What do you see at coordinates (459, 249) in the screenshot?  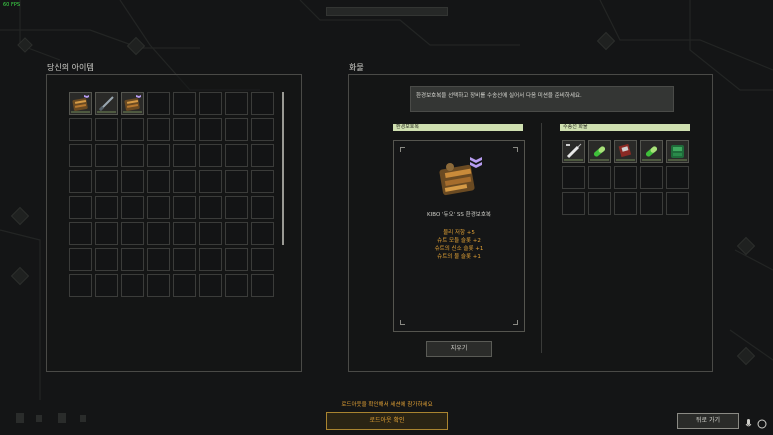 I see `suit-stat: 슈트의 신소 슬롯 +1` at bounding box center [459, 249].